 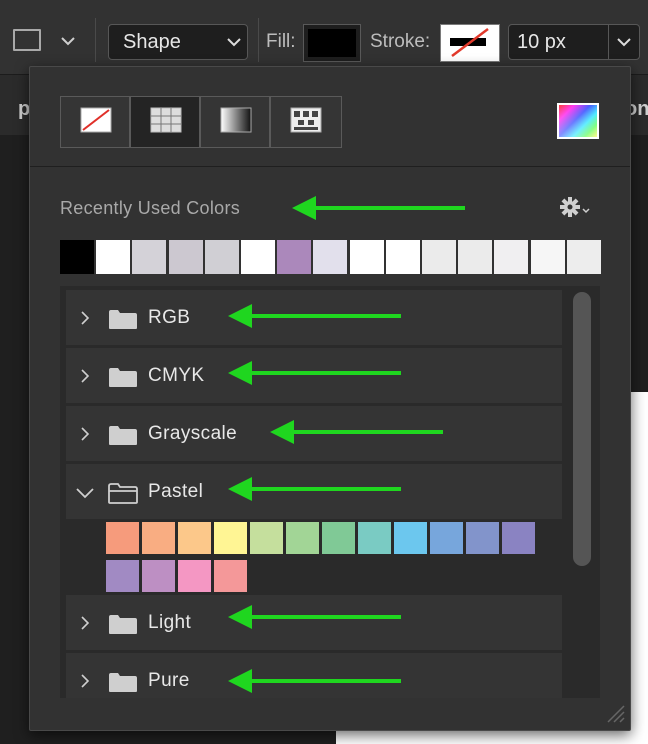 I want to click on color-spectrum-icon, so click(x=578, y=121).